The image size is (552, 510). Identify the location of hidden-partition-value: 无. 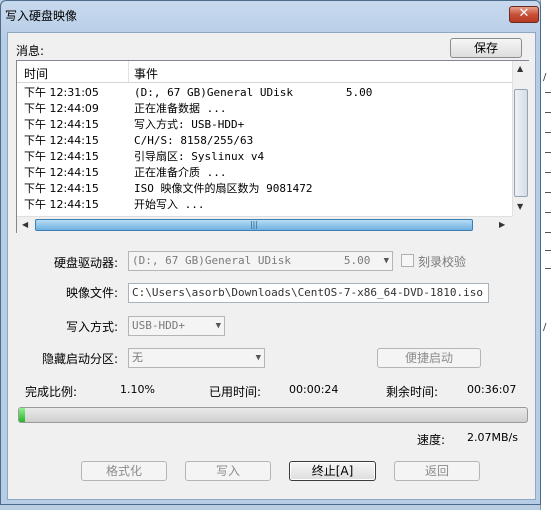
(137, 357).